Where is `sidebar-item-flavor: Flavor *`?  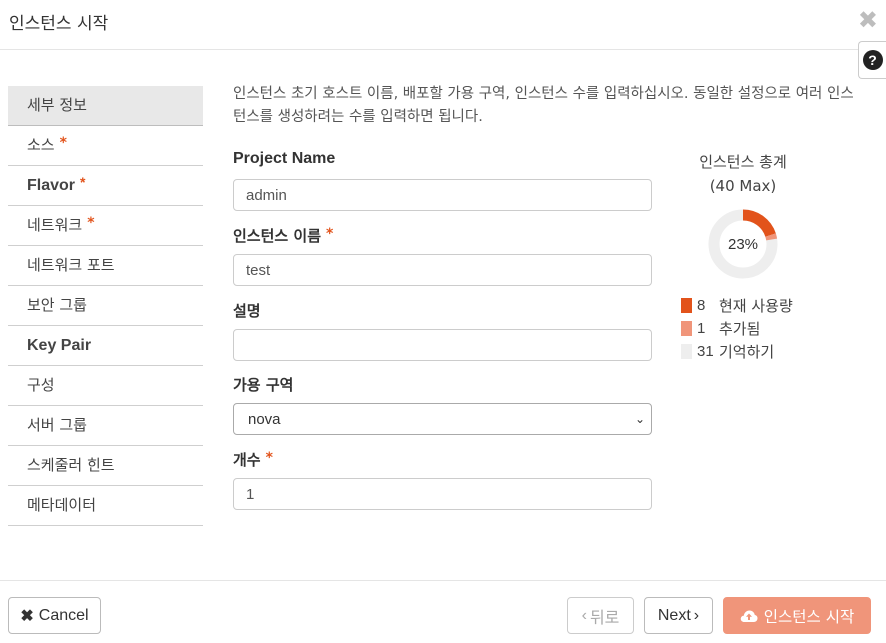
sidebar-item-flavor: Flavor * is located at coordinates (105, 186).